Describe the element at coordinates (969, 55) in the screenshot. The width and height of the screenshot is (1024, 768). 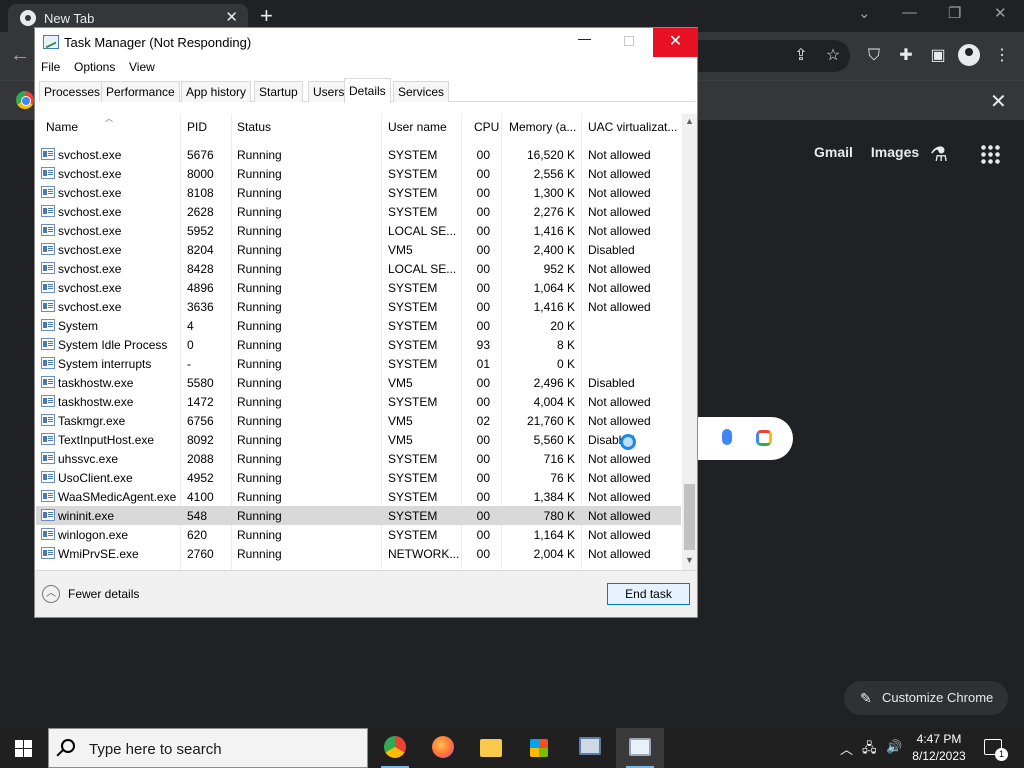
I see `profile-avatar-icon` at that location.